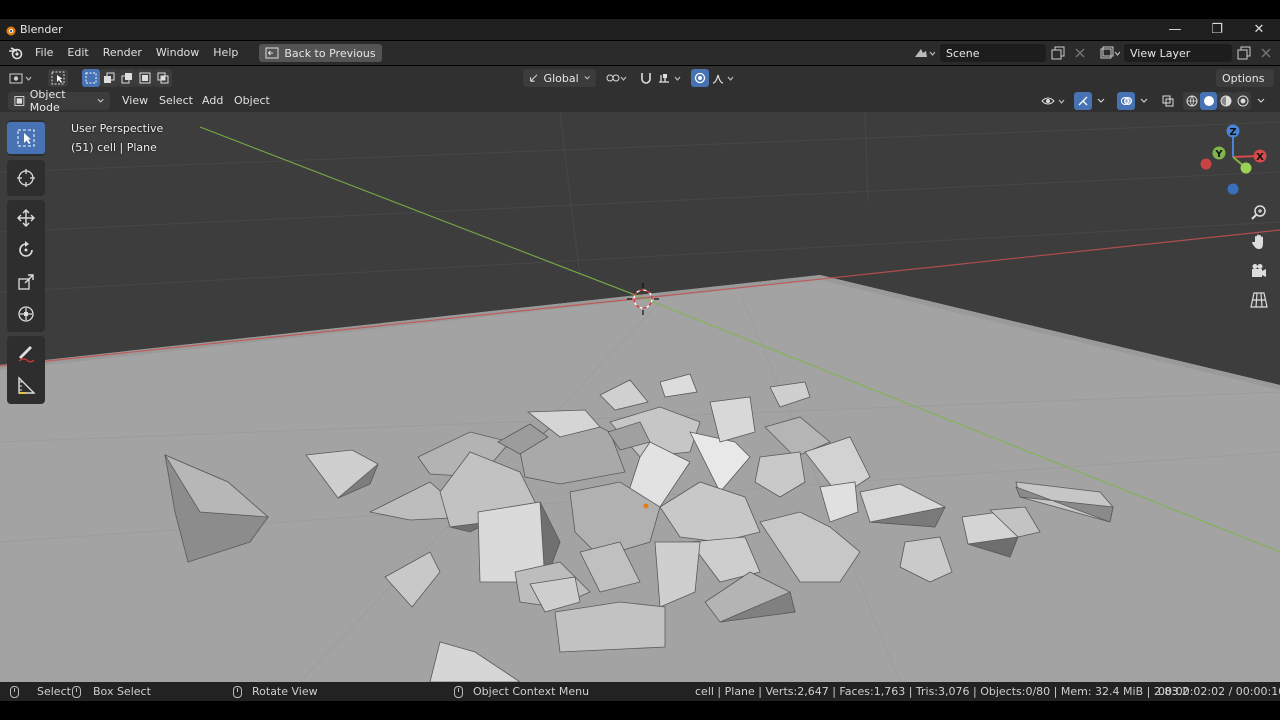 The height and width of the screenshot is (720, 1280). I want to click on new-view-layer-icon, so click(1244, 53).